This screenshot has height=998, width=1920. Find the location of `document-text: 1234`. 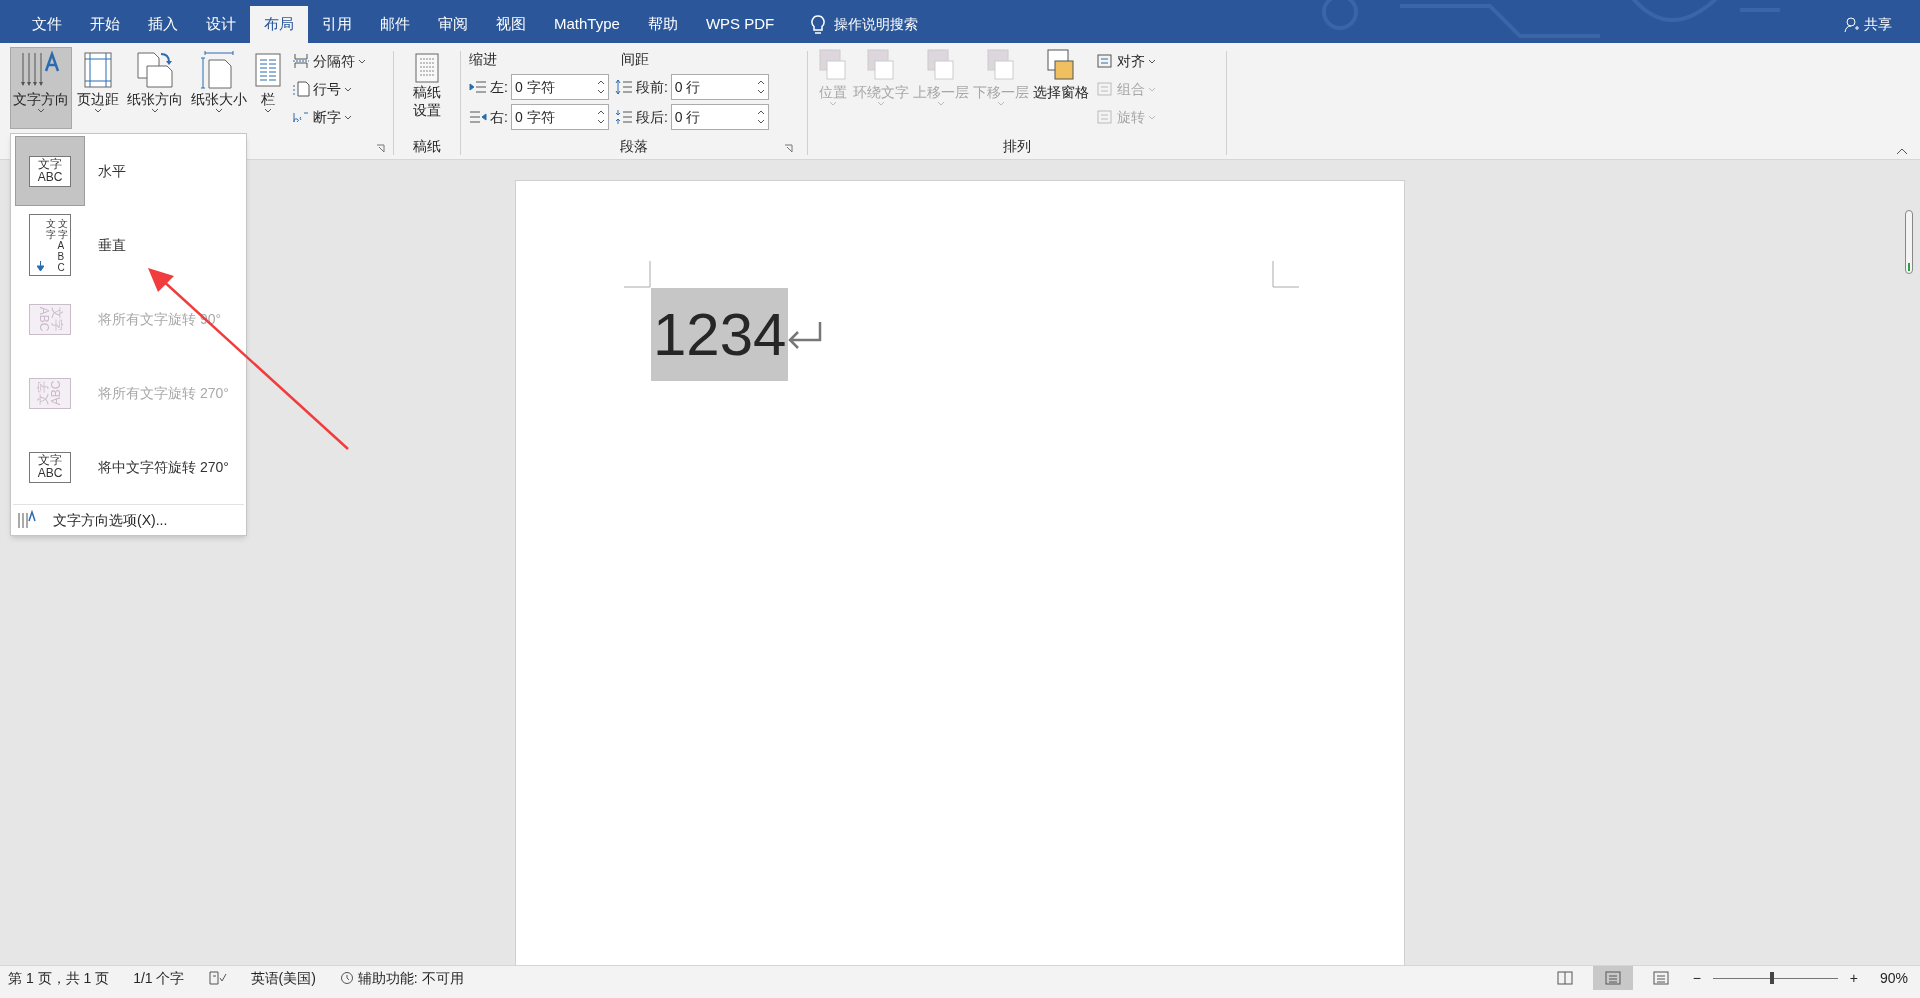

document-text: 1234 is located at coordinates (720, 334).